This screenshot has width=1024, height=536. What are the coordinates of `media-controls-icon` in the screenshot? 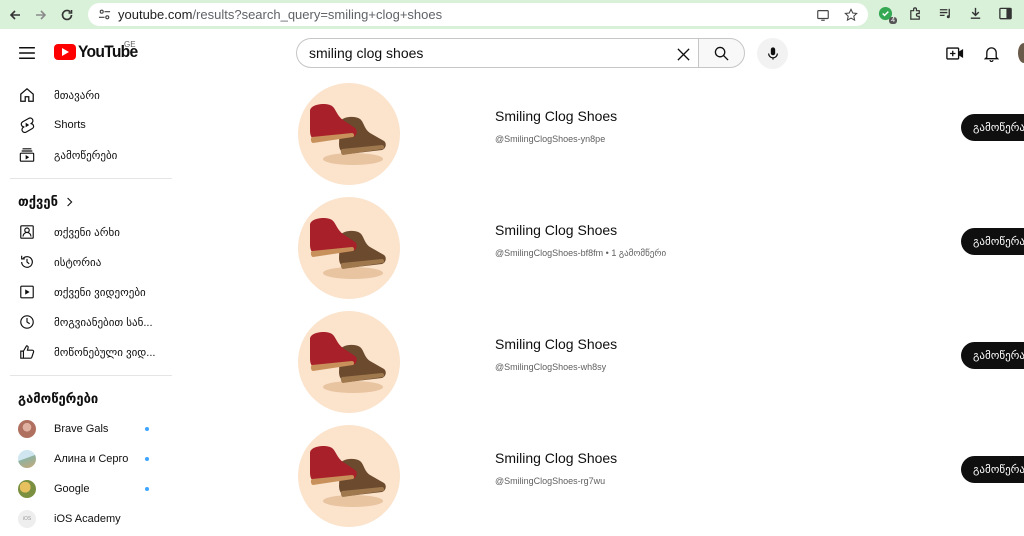 It's located at (945, 13).